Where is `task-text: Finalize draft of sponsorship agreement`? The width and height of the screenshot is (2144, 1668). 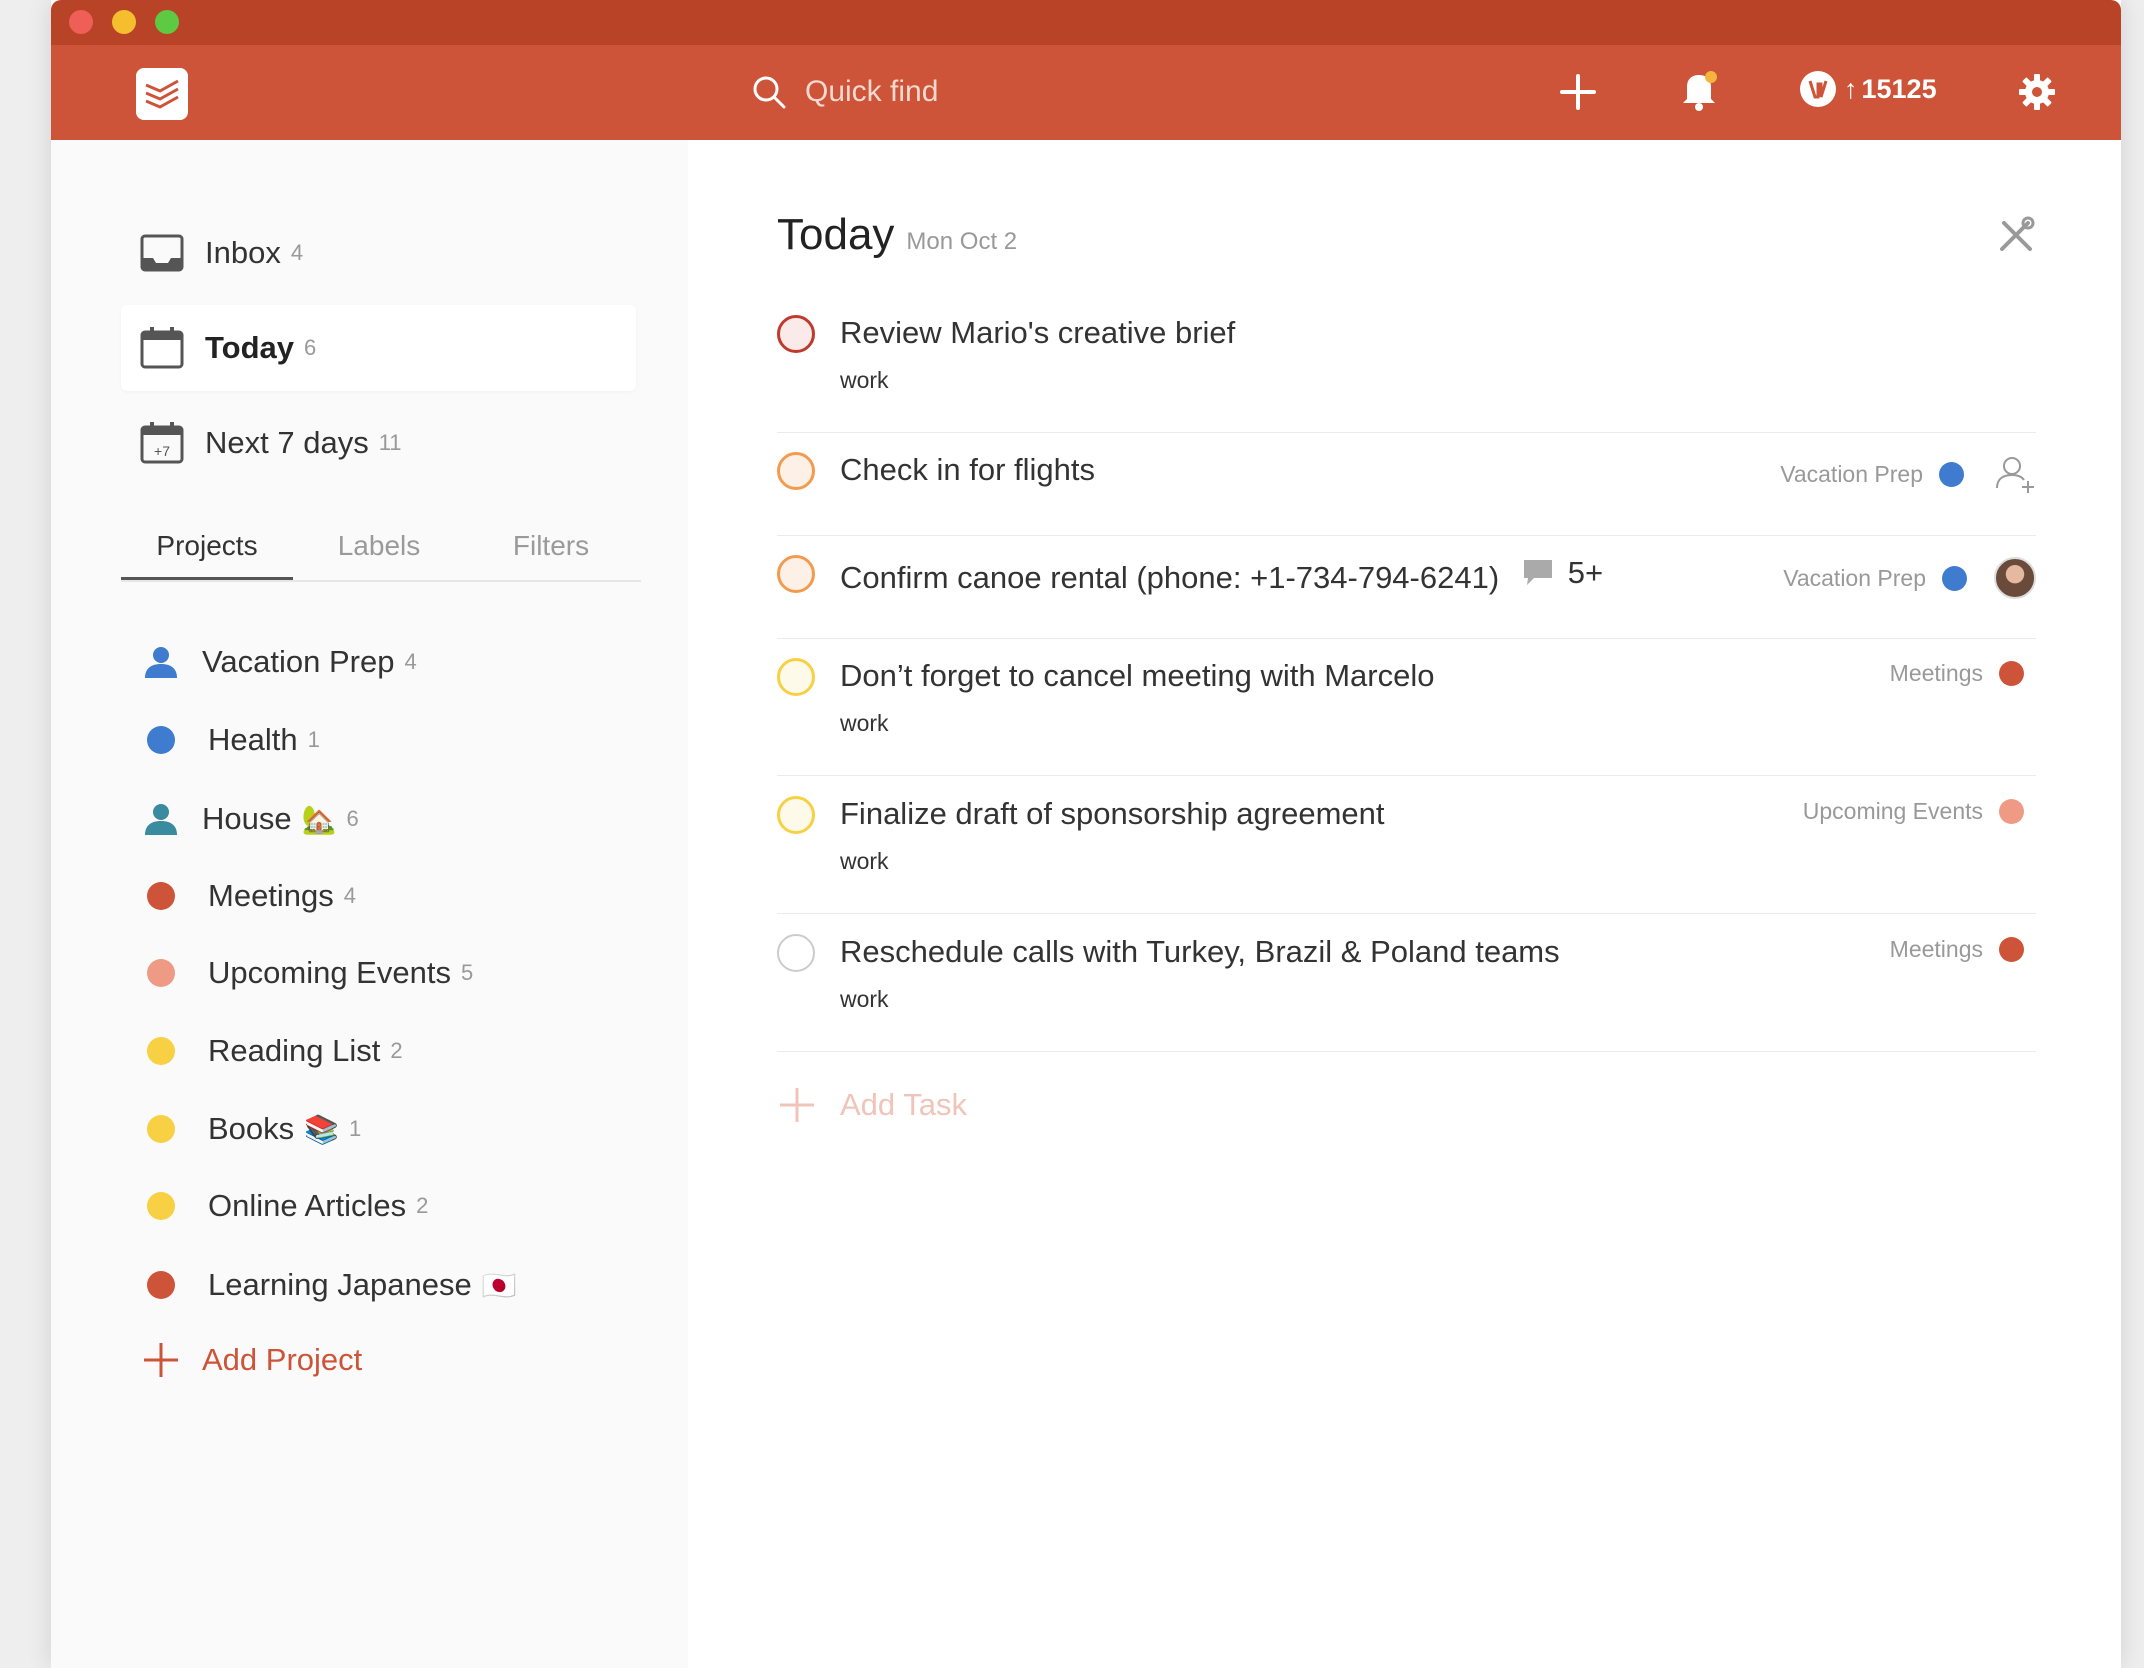 task-text: Finalize draft of sponsorship agreement is located at coordinates (1112, 814).